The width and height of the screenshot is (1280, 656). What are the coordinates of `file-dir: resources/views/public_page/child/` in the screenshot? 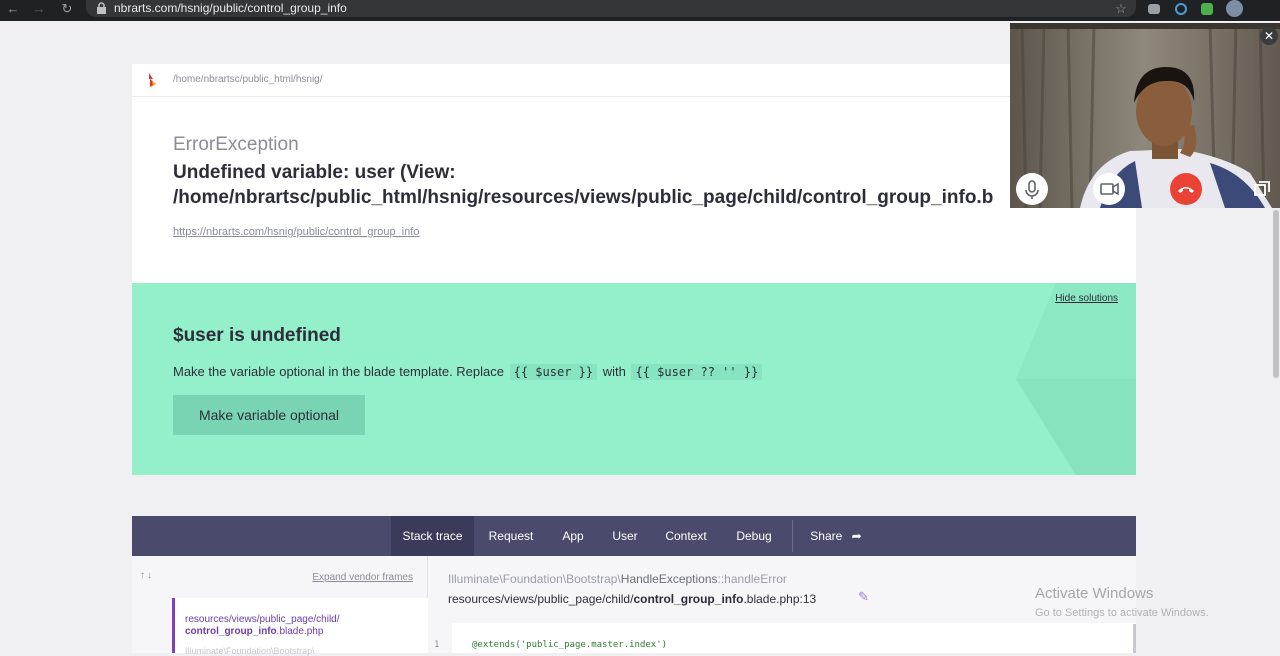 It's located at (541, 599).